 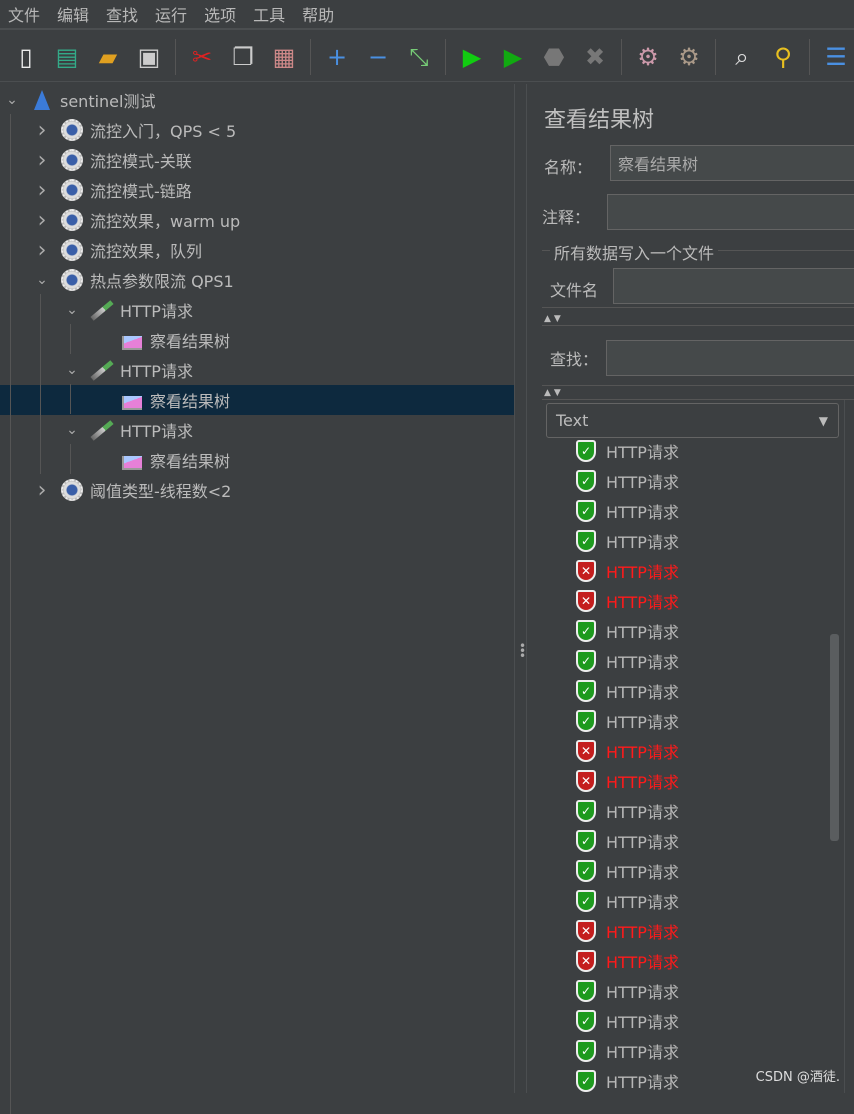 I want to click on file-section-title: 所有数据写入一个文件, so click(x=634, y=252).